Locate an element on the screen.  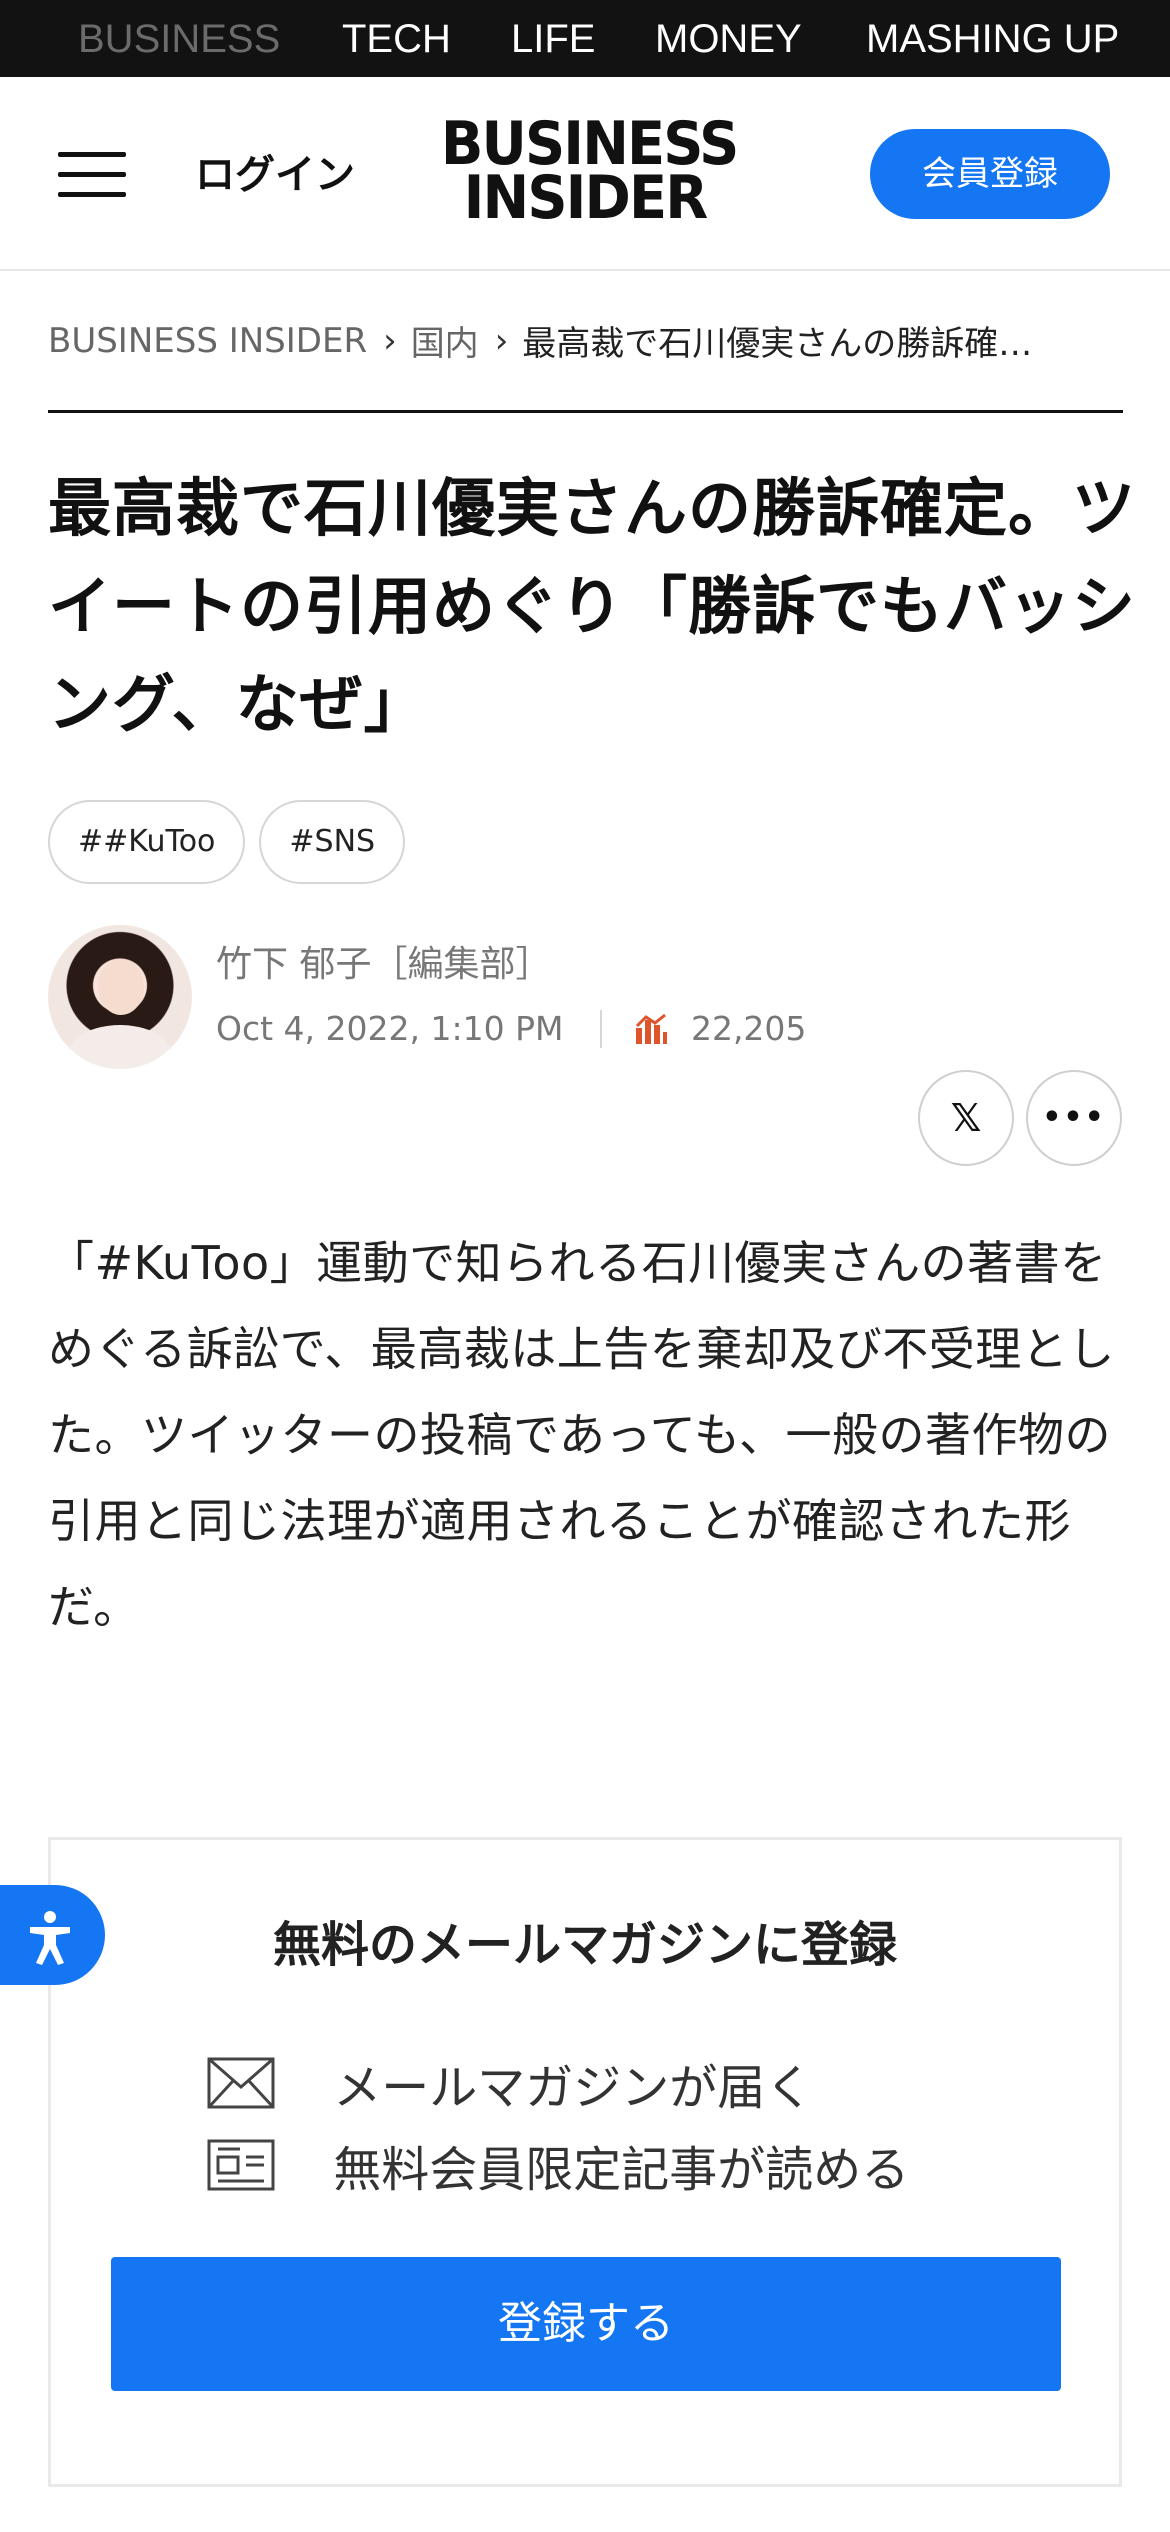
bar-chart-icon is located at coordinates (652, 1028).